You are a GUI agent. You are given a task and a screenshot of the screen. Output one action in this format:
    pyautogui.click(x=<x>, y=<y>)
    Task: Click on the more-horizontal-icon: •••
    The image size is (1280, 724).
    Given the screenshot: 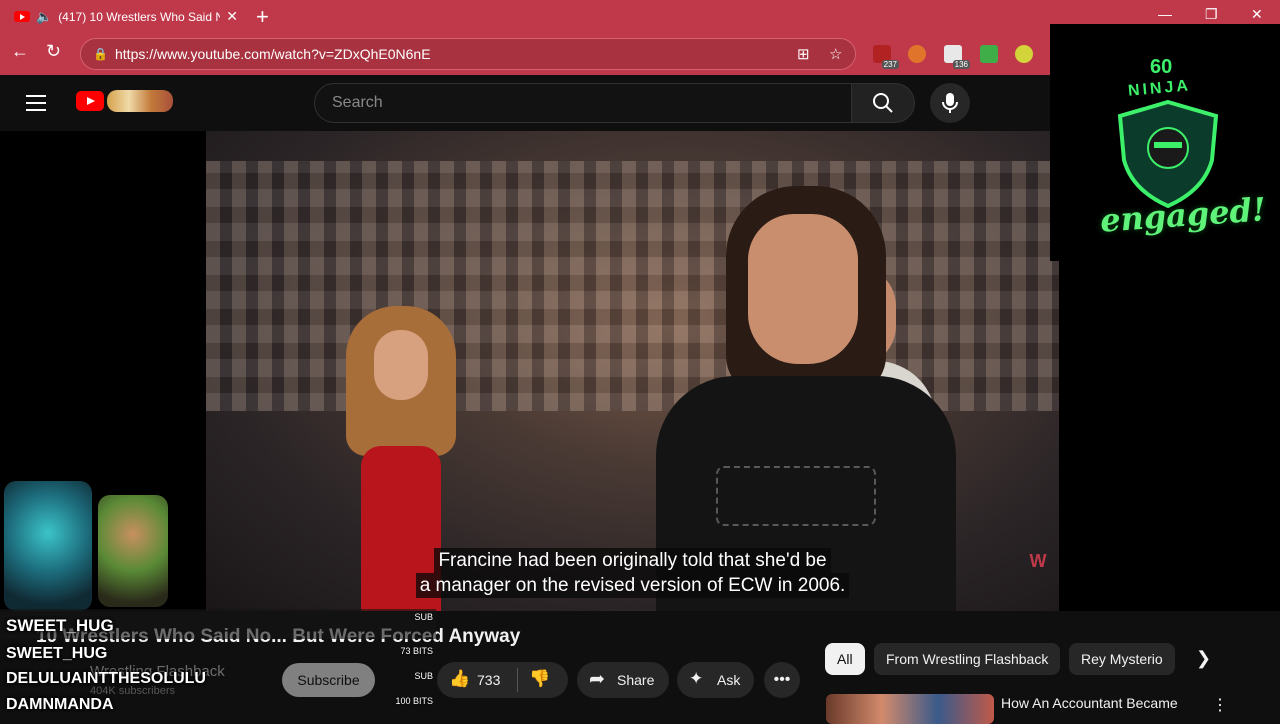 What is the action you would take?
    pyautogui.click(x=782, y=679)
    